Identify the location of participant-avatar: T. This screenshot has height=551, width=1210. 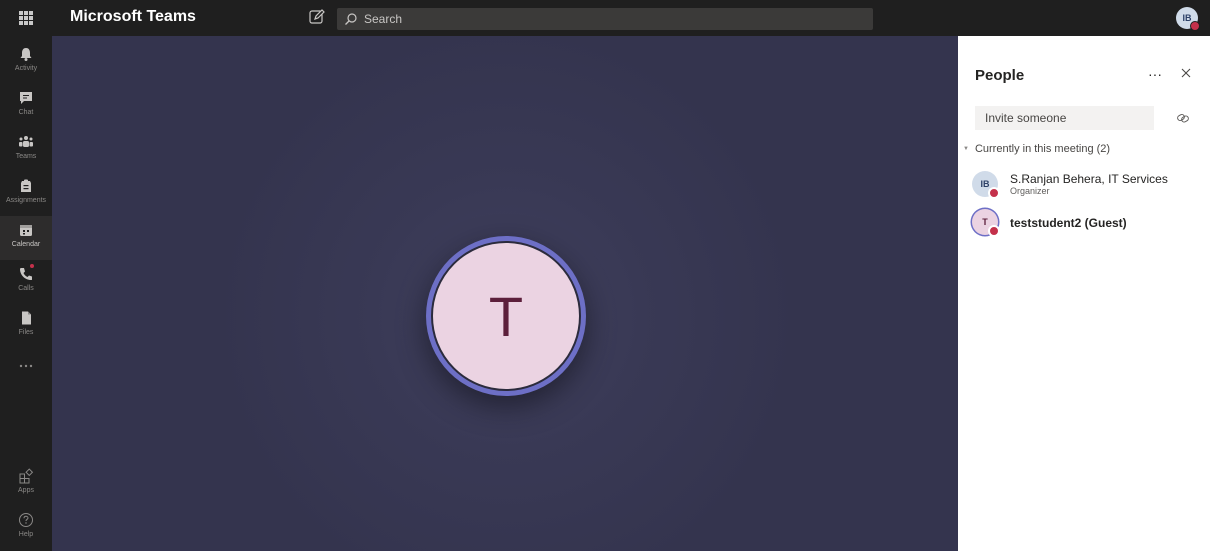
(506, 316).